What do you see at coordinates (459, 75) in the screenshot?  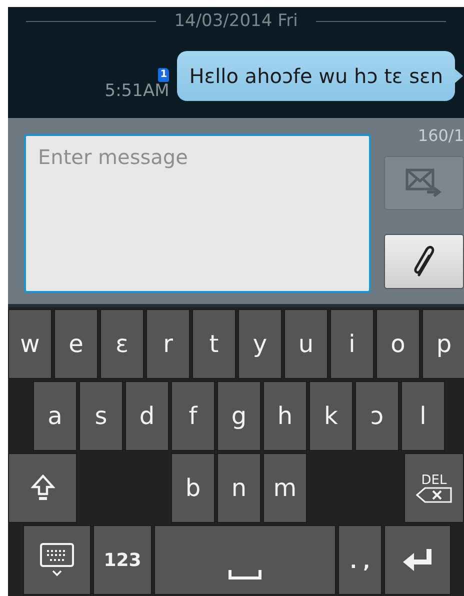 I see `bubble-tail` at bounding box center [459, 75].